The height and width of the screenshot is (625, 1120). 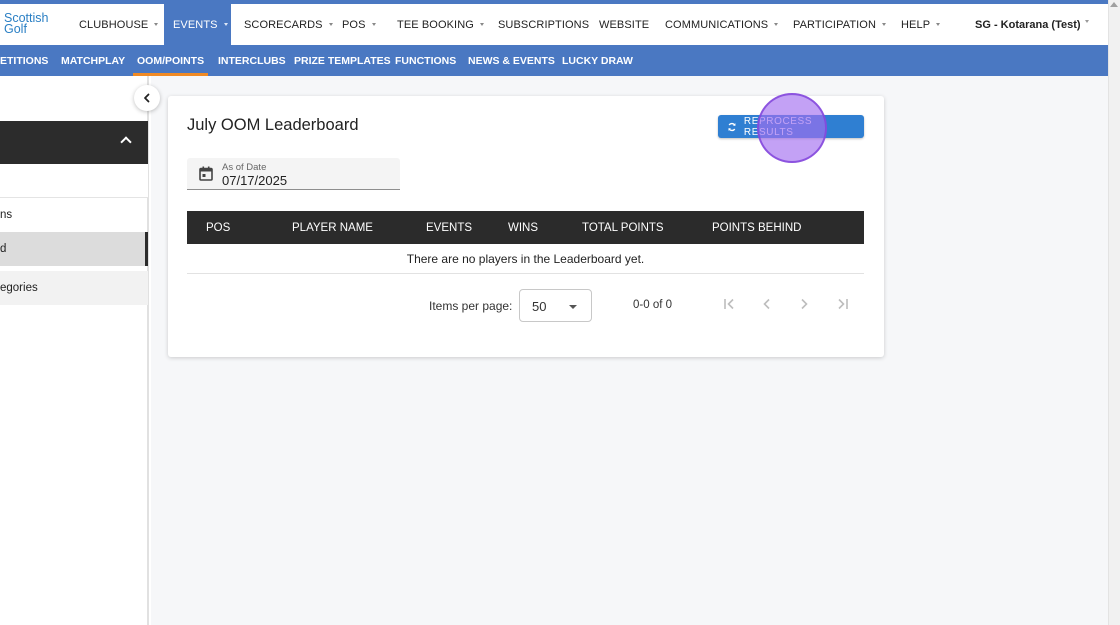 What do you see at coordinates (332, 227) in the screenshot?
I see `column-header-player-name: PLAYER NAME` at bounding box center [332, 227].